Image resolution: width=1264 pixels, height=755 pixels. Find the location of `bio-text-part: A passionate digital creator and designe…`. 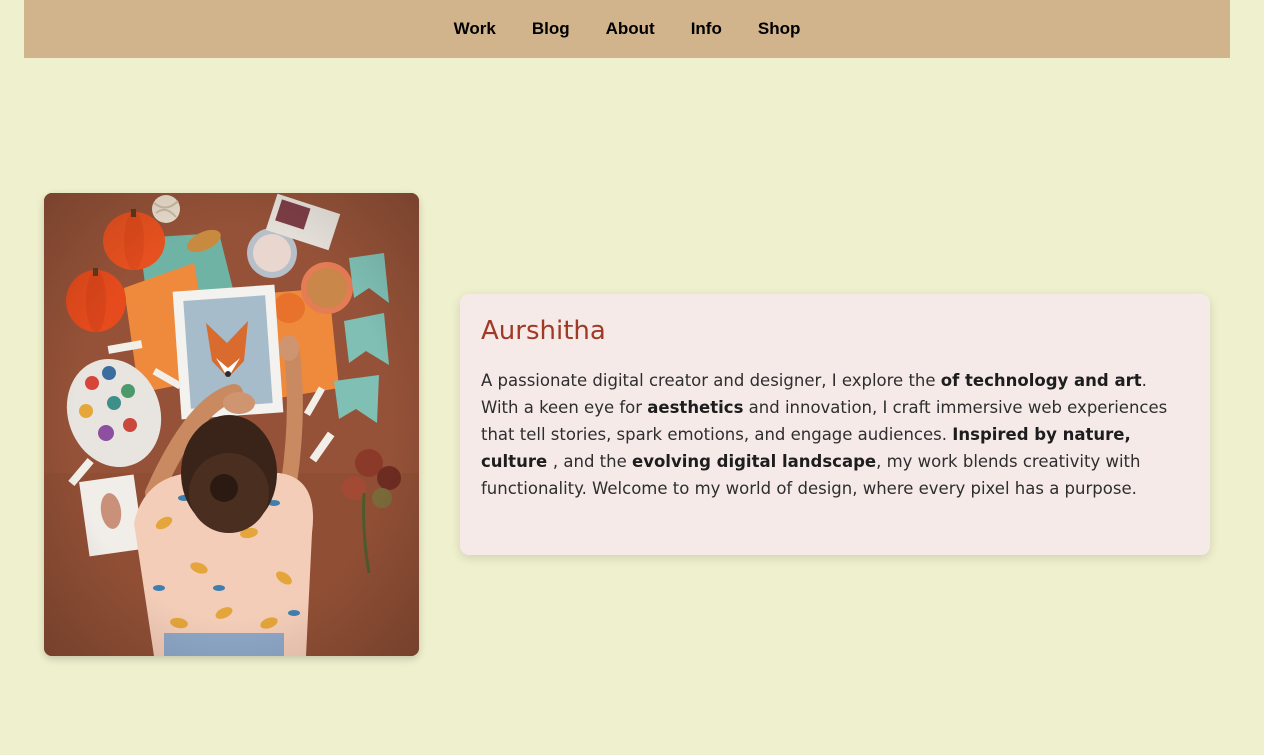

bio-text-part: A passionate digital creator and designe… is located at coordinates (711, 381).